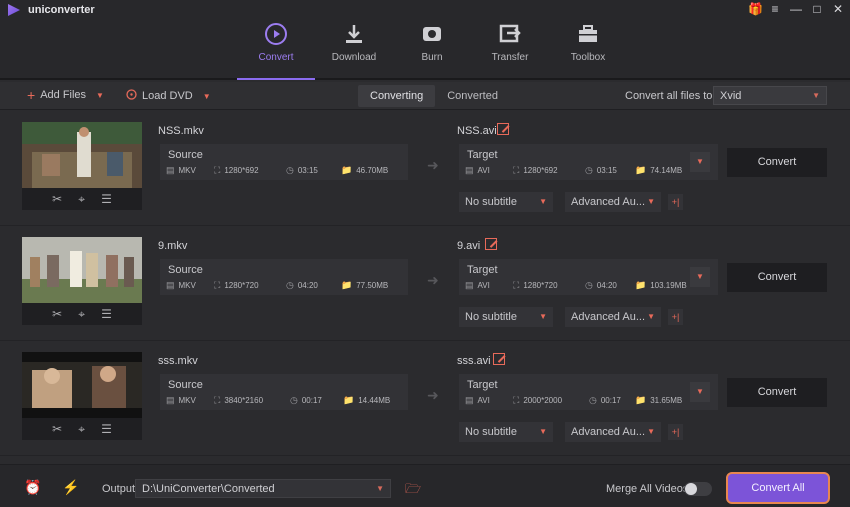  Describe the element at coordinates (173, 246) in the screenshot. I see `source-filename: 9.mkv` at that location.